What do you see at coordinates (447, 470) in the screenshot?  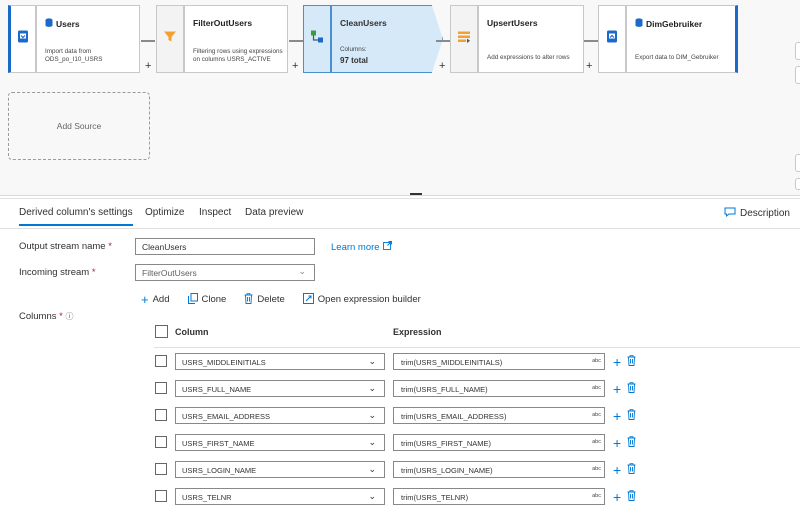 I see `expression-value: trim(USRS_LOGIN_NAME)` at bounding box center [447, 470].